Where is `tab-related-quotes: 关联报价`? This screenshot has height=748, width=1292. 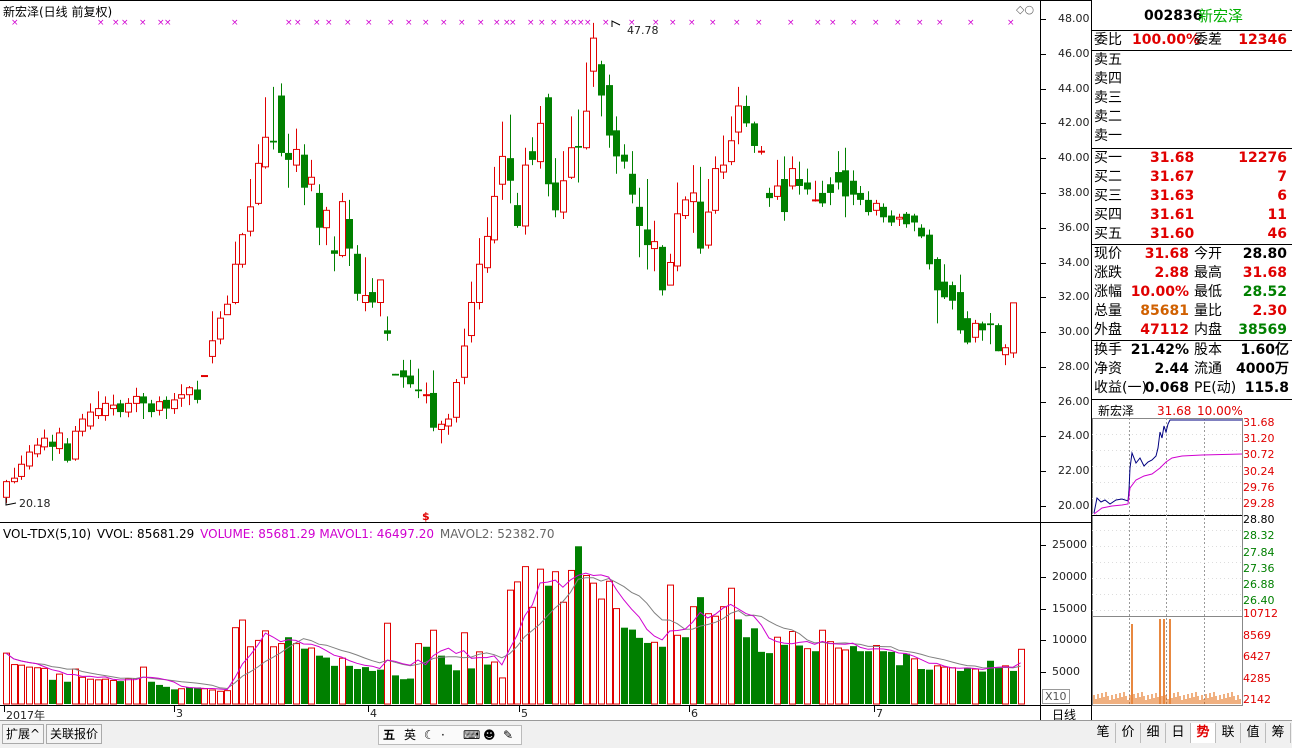 tab-related-quotes: 关联报价 is located at coordinates (74, 734).